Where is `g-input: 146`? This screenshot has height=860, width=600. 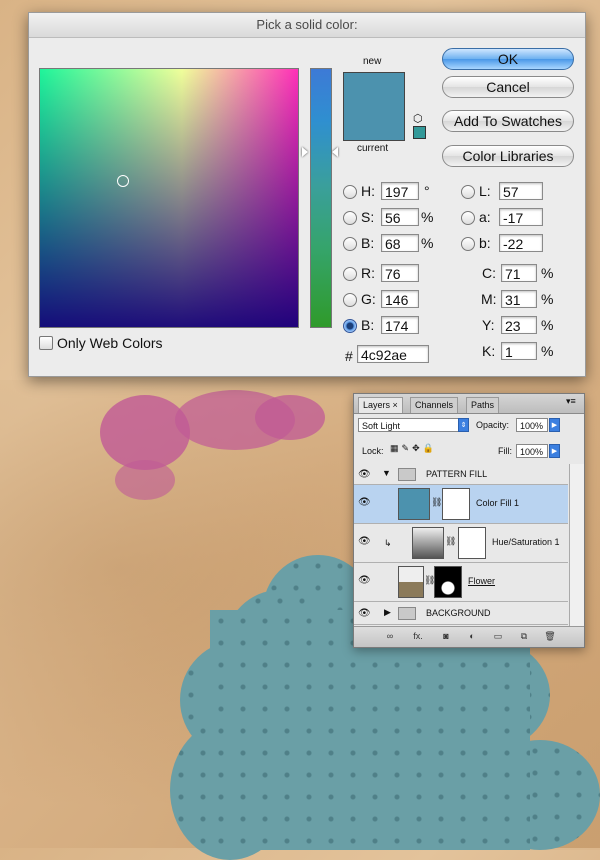 g-input: 146 is located at coordinates (400, 299).